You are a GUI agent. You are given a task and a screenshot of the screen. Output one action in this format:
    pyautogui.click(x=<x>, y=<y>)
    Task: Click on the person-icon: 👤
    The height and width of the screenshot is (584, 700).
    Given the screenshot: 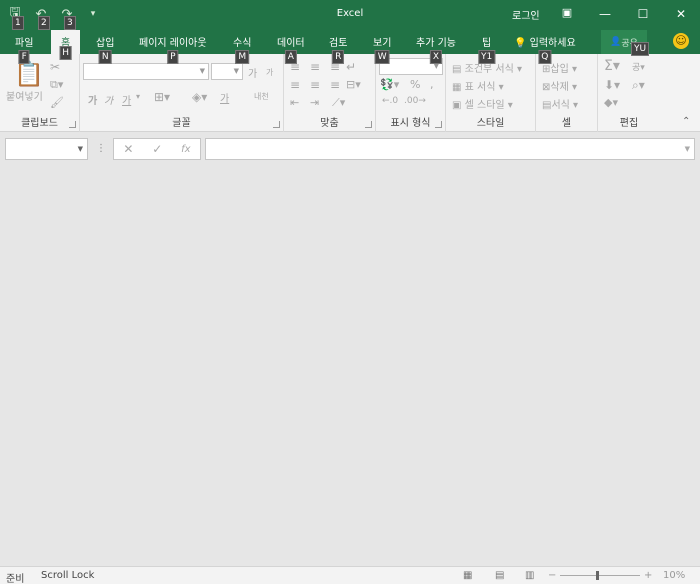 What is the action you would take?
    pyautogui.click(x=616, y=42)
    